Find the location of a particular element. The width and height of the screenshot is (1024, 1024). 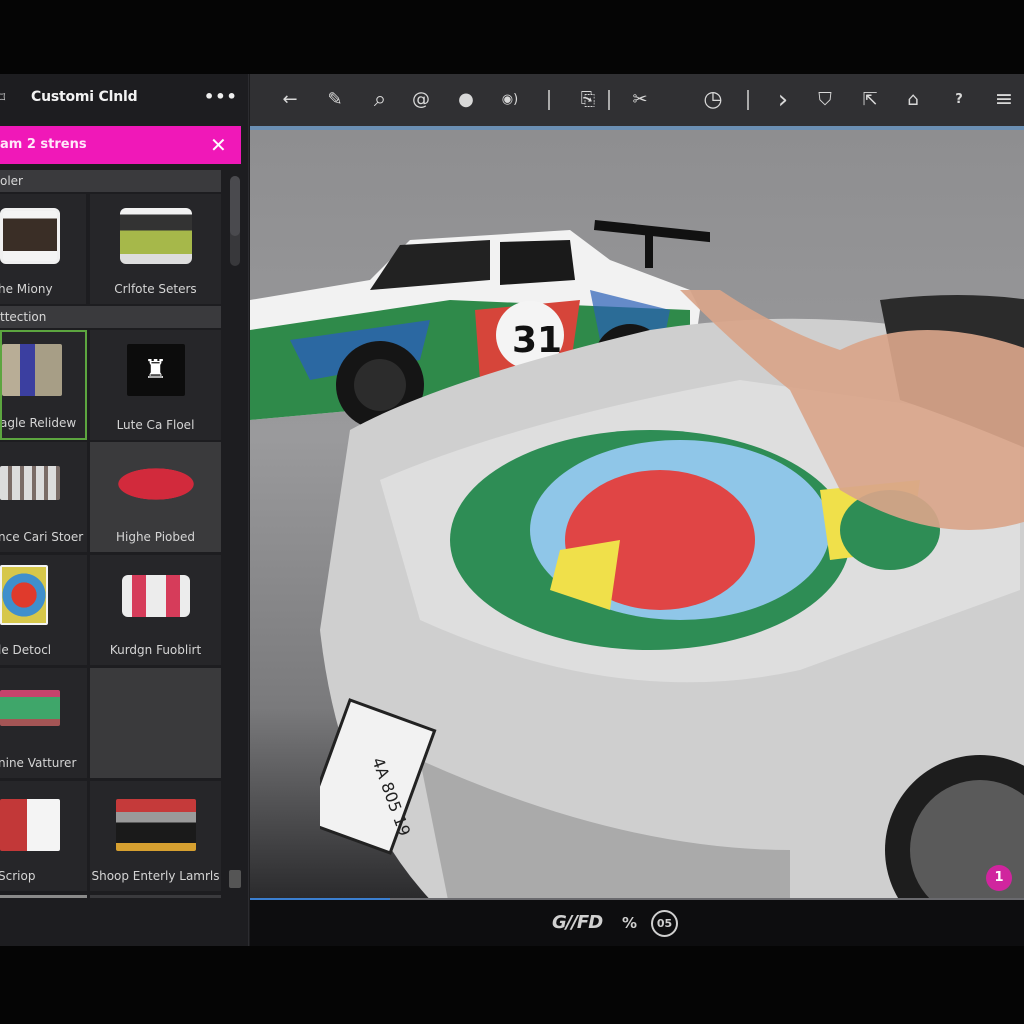

layer-icon: ⎘ is located at coordinates (588, 100).